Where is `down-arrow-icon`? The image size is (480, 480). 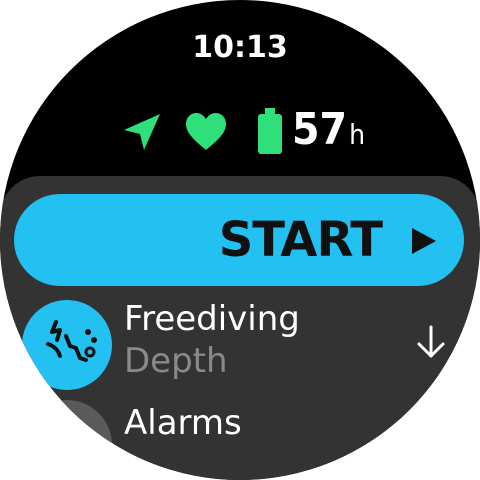
down-arrow-icon is located at coordinates (431, 341).